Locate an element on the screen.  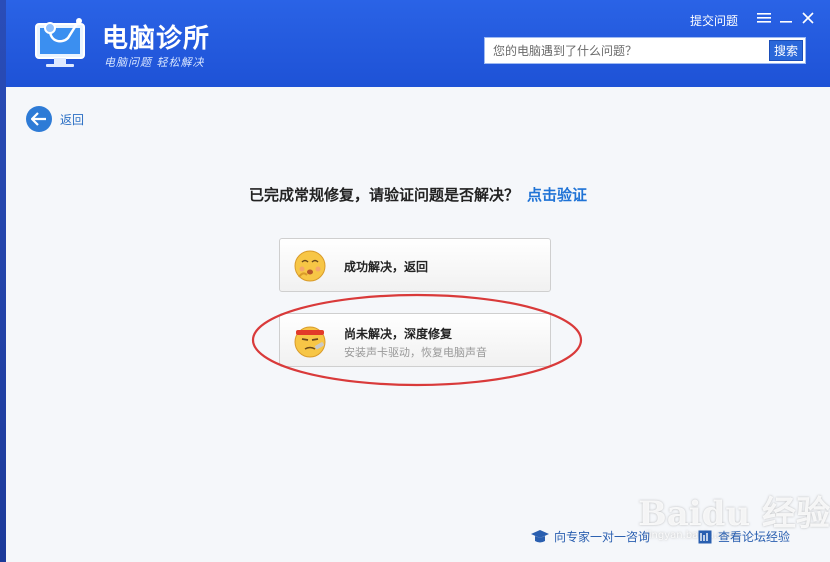
search-button: 搜索 is located at coordinates (786, 50).